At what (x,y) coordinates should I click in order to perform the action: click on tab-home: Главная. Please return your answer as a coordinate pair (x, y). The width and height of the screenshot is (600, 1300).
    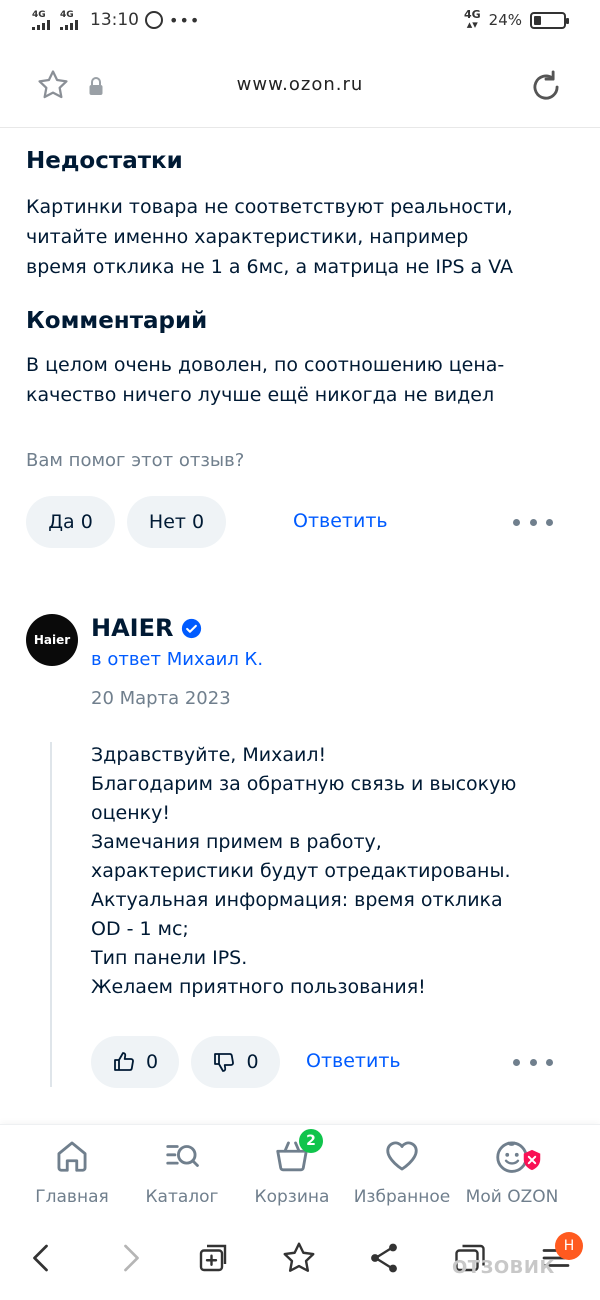
    Looking at the image, I should click on (72, 1172).